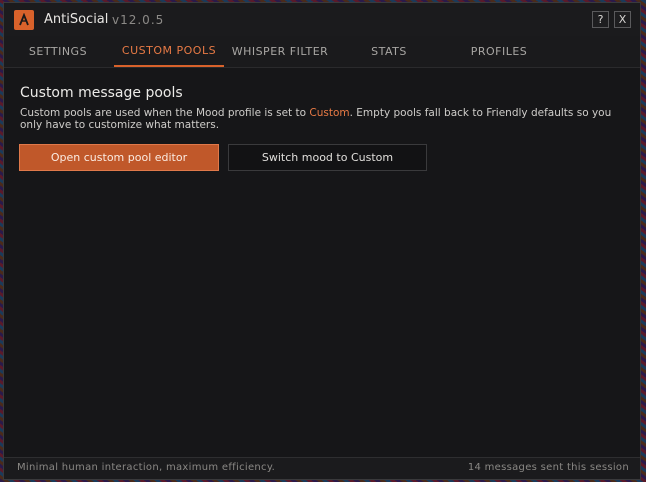  Describe the element at coordinates (622, 19) in the screenshot. I see `close-button: X` at that location.